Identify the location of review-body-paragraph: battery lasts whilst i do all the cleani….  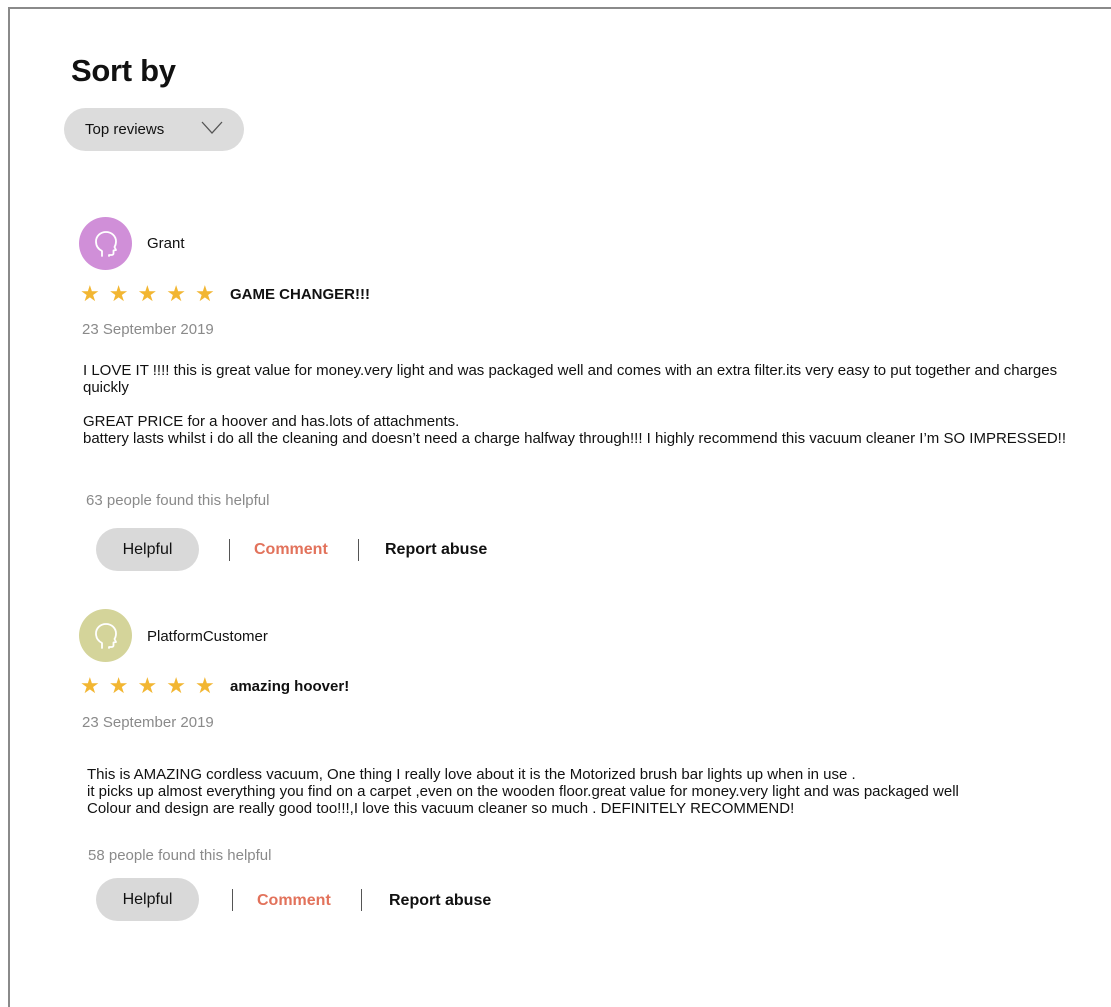
(574, 438).